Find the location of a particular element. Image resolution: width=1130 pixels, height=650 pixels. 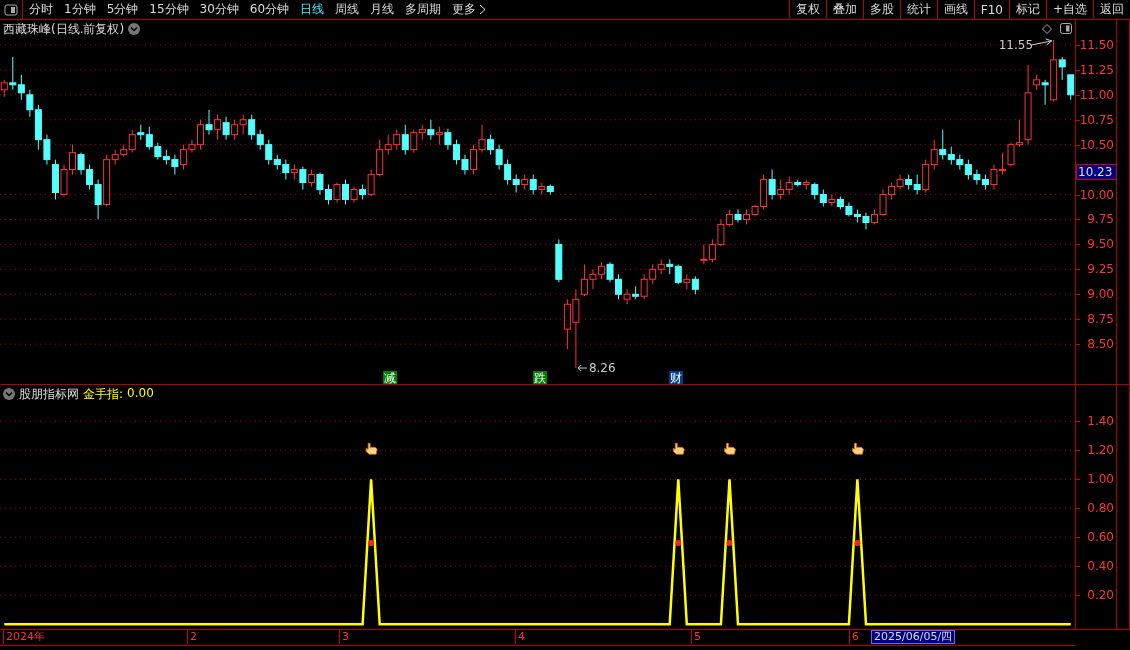

period-tab: 15分钟 is located at coordinates (169, 9).